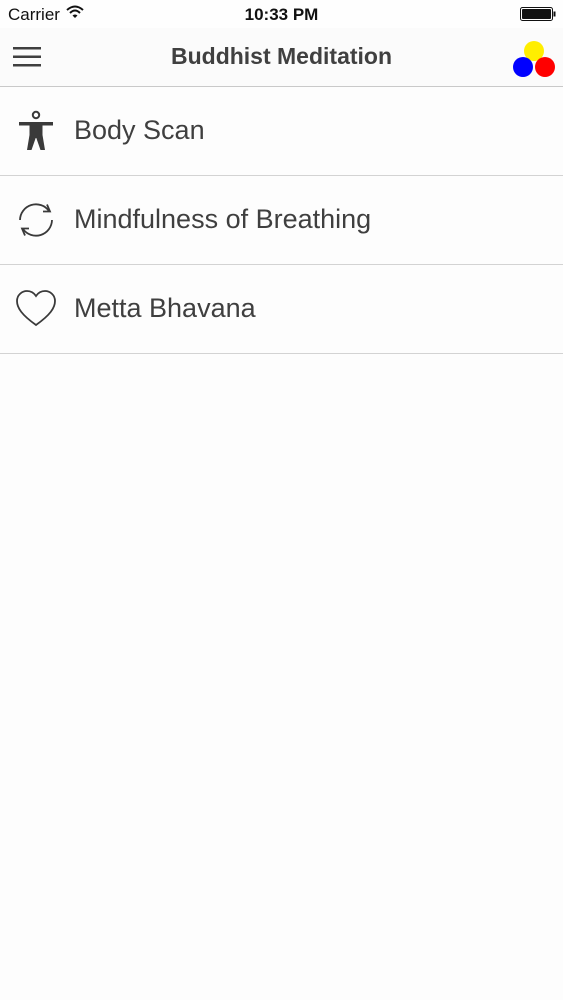  What do you see at coordinates (223, 219) in the screenshot?
I see `list-item-label: Mindfulness of Breathing` at bounding box center [223, 219].